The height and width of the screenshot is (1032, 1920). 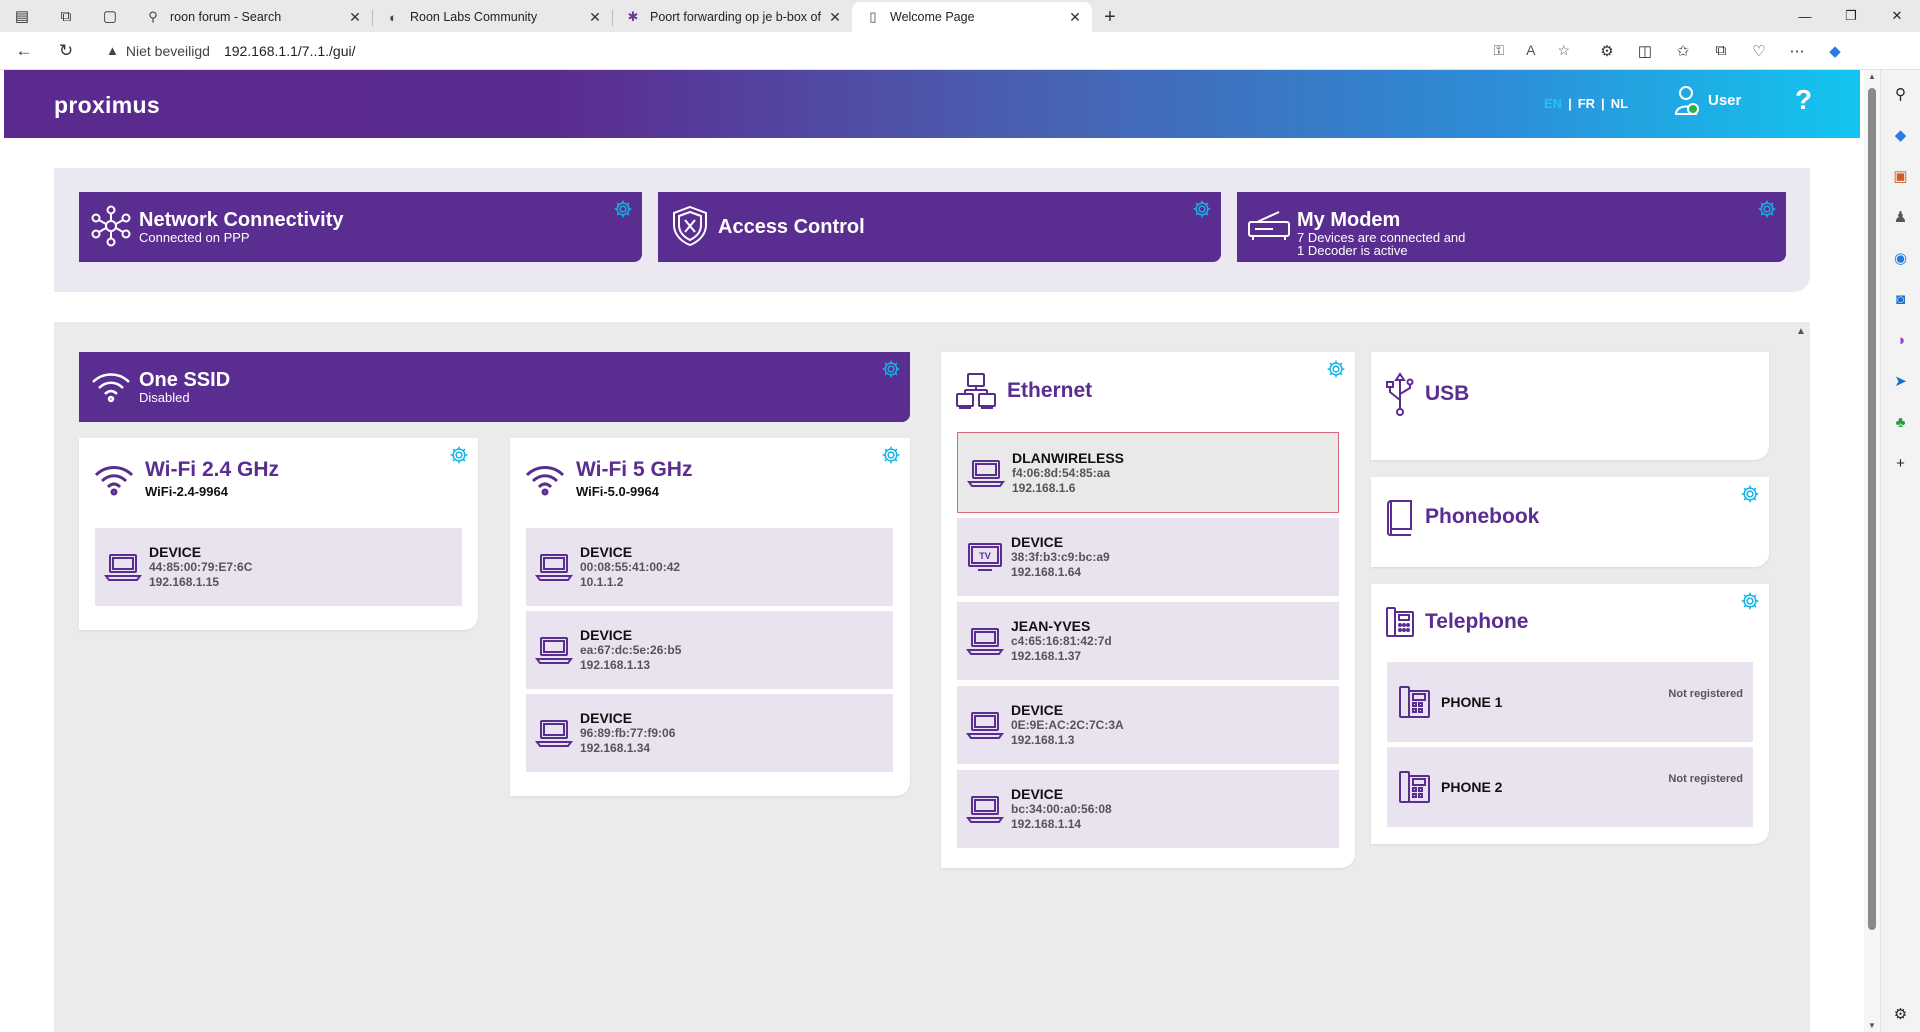 What do you see at coordinates (709, 733) in the screenshot?
I see `device-row: DEVICE 96:89:fb:77:f9:06 192.168.1.34` at bounding box center [709, 733].